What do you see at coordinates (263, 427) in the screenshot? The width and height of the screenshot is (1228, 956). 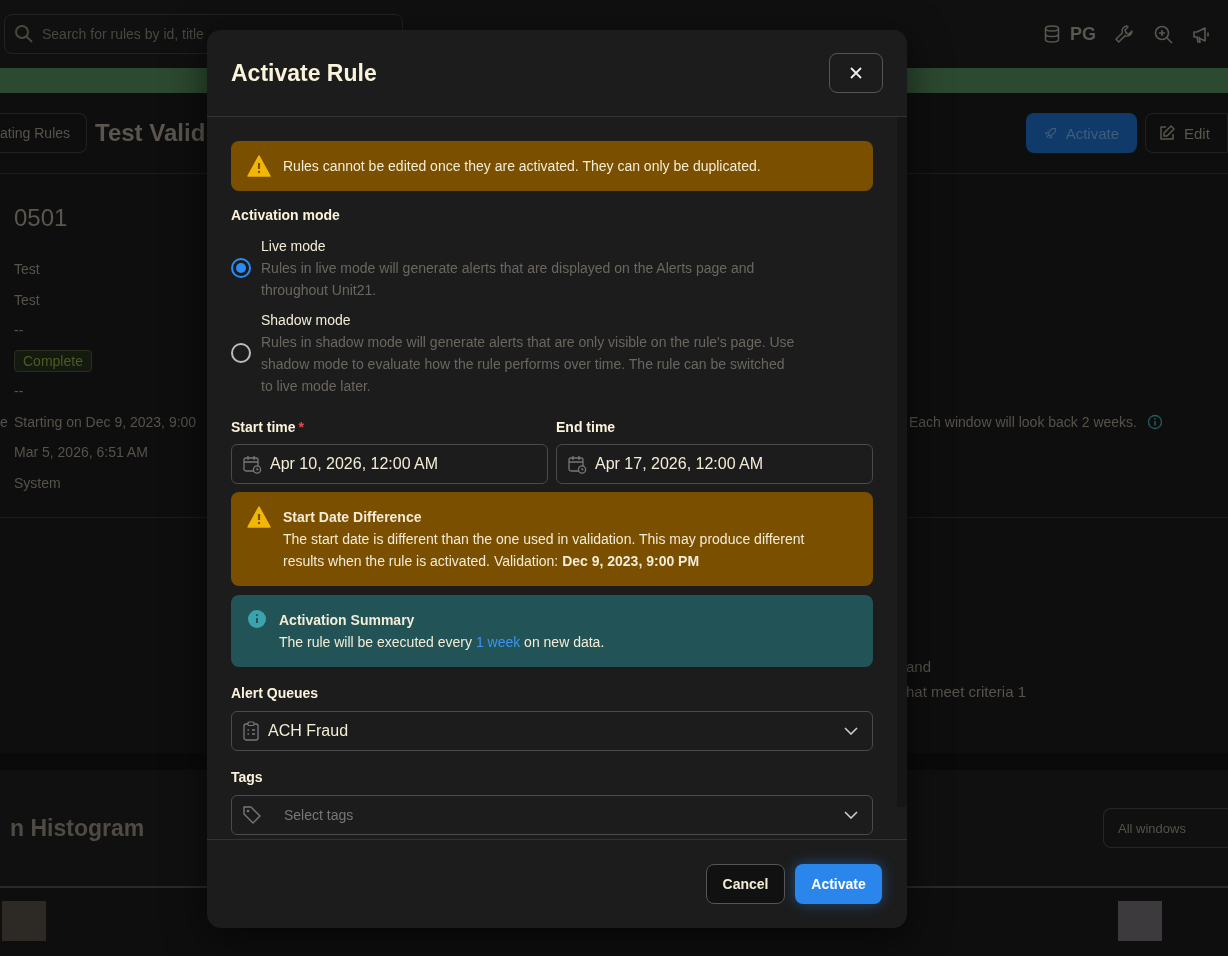 I see `field-label: Start time` at bounding box center [263, 427].